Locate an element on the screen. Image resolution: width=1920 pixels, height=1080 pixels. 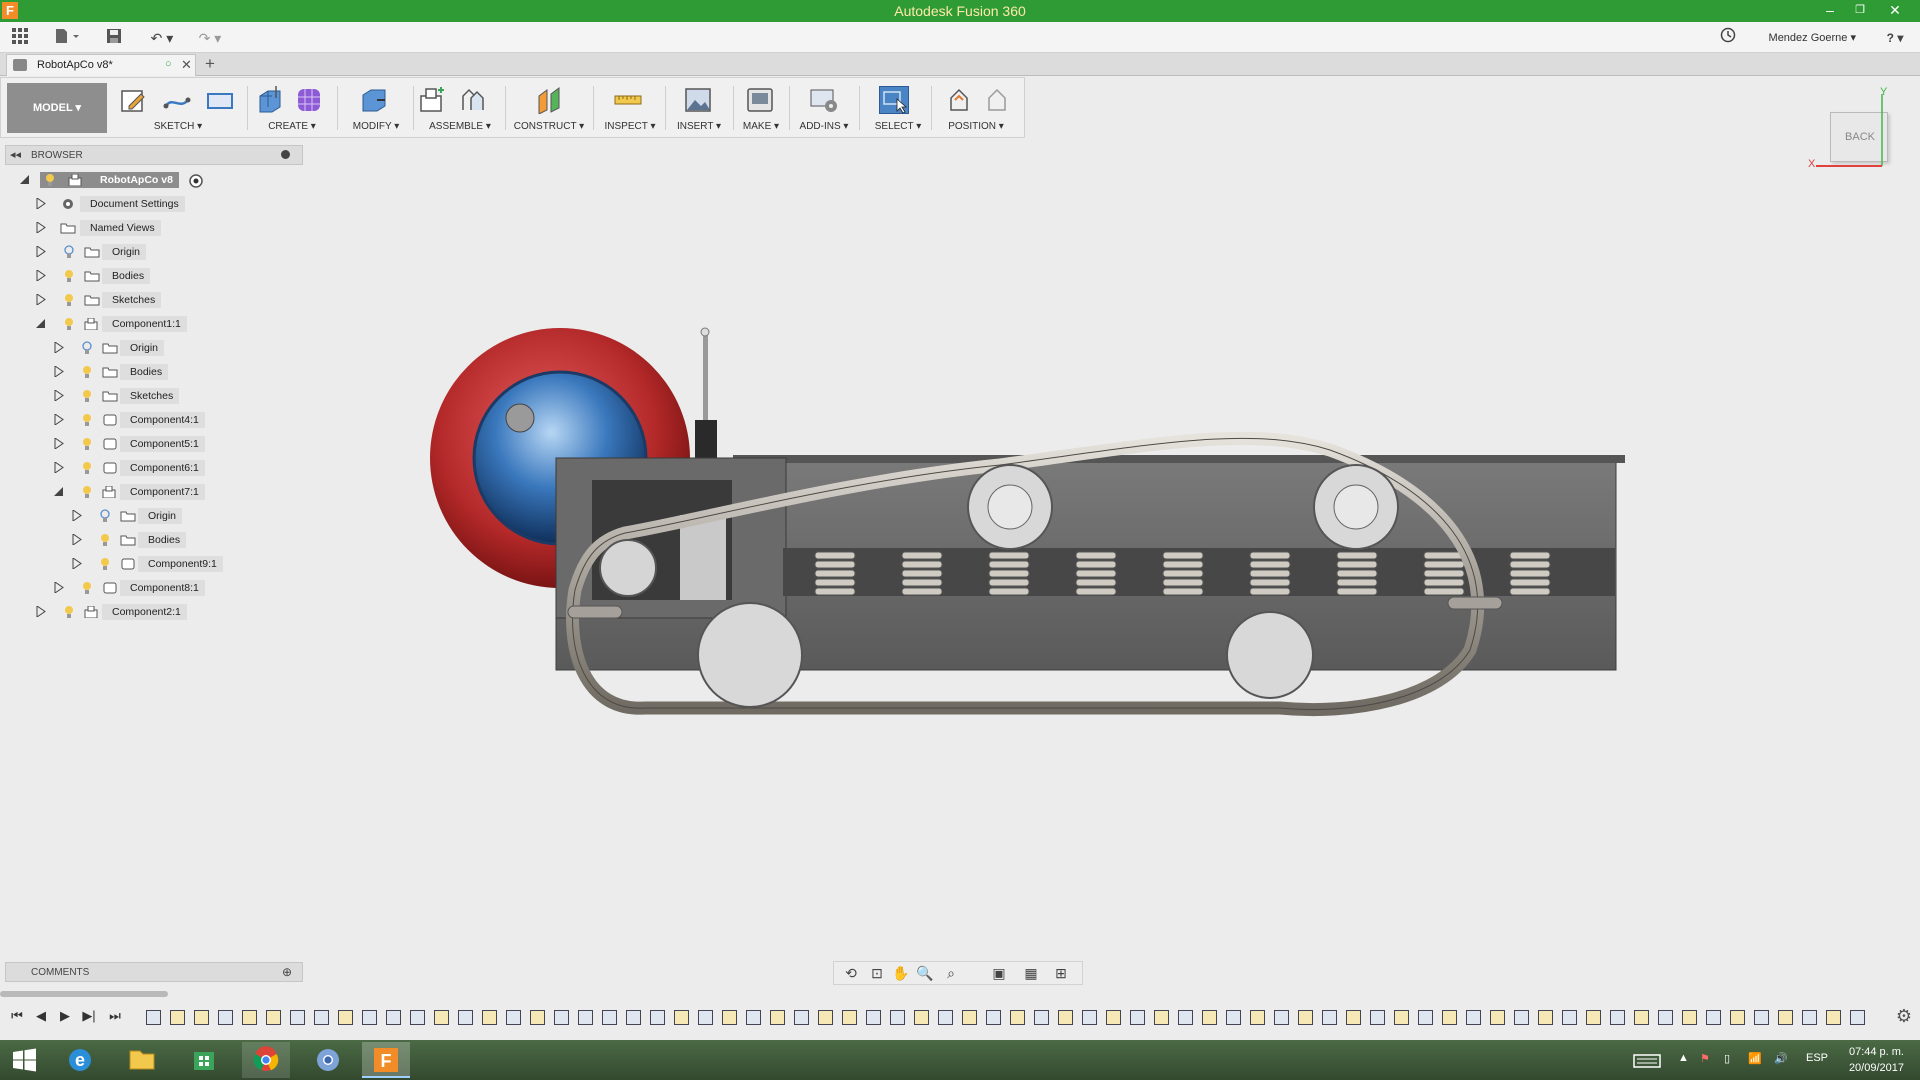
keyboard-icon is located at coordinates (1647, 1060).